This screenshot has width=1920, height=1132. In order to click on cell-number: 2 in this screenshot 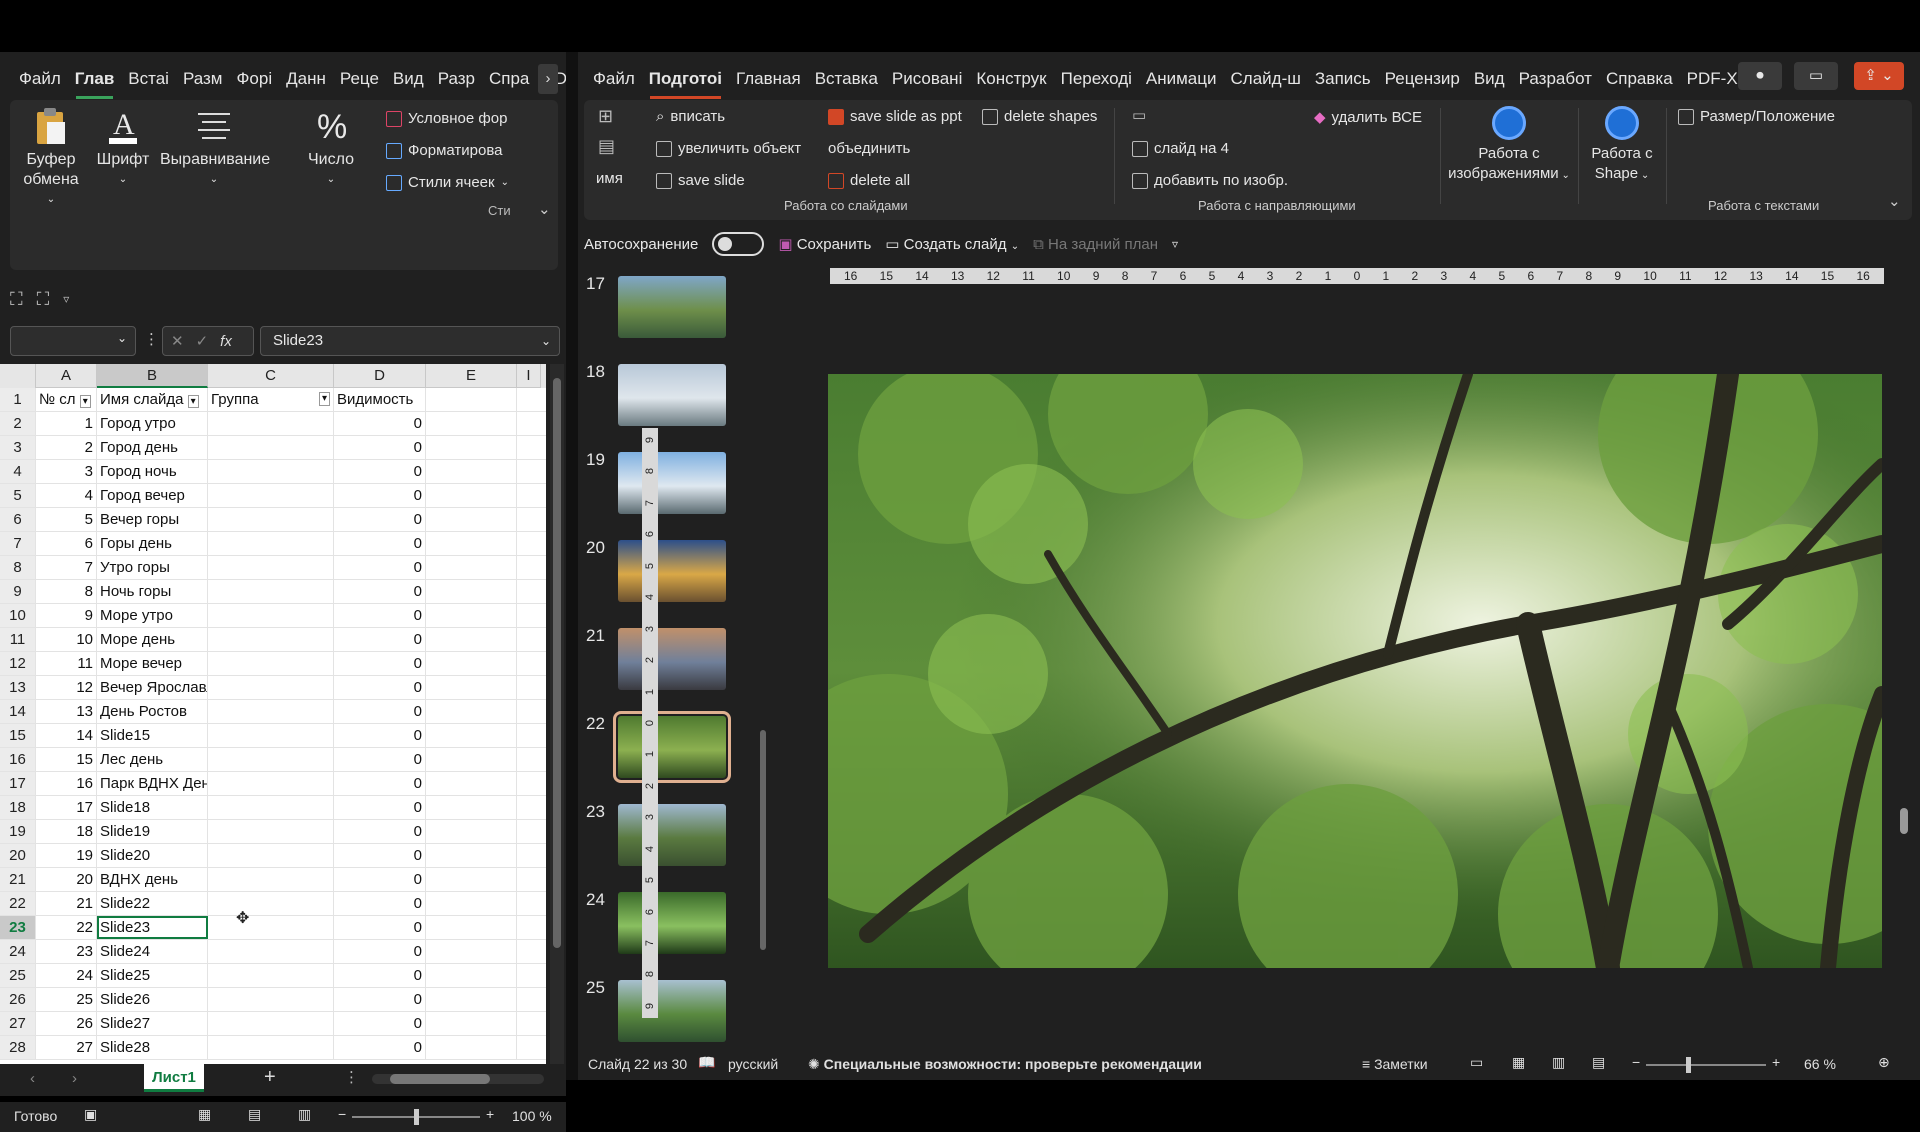, I will do `click(66, 447)`.